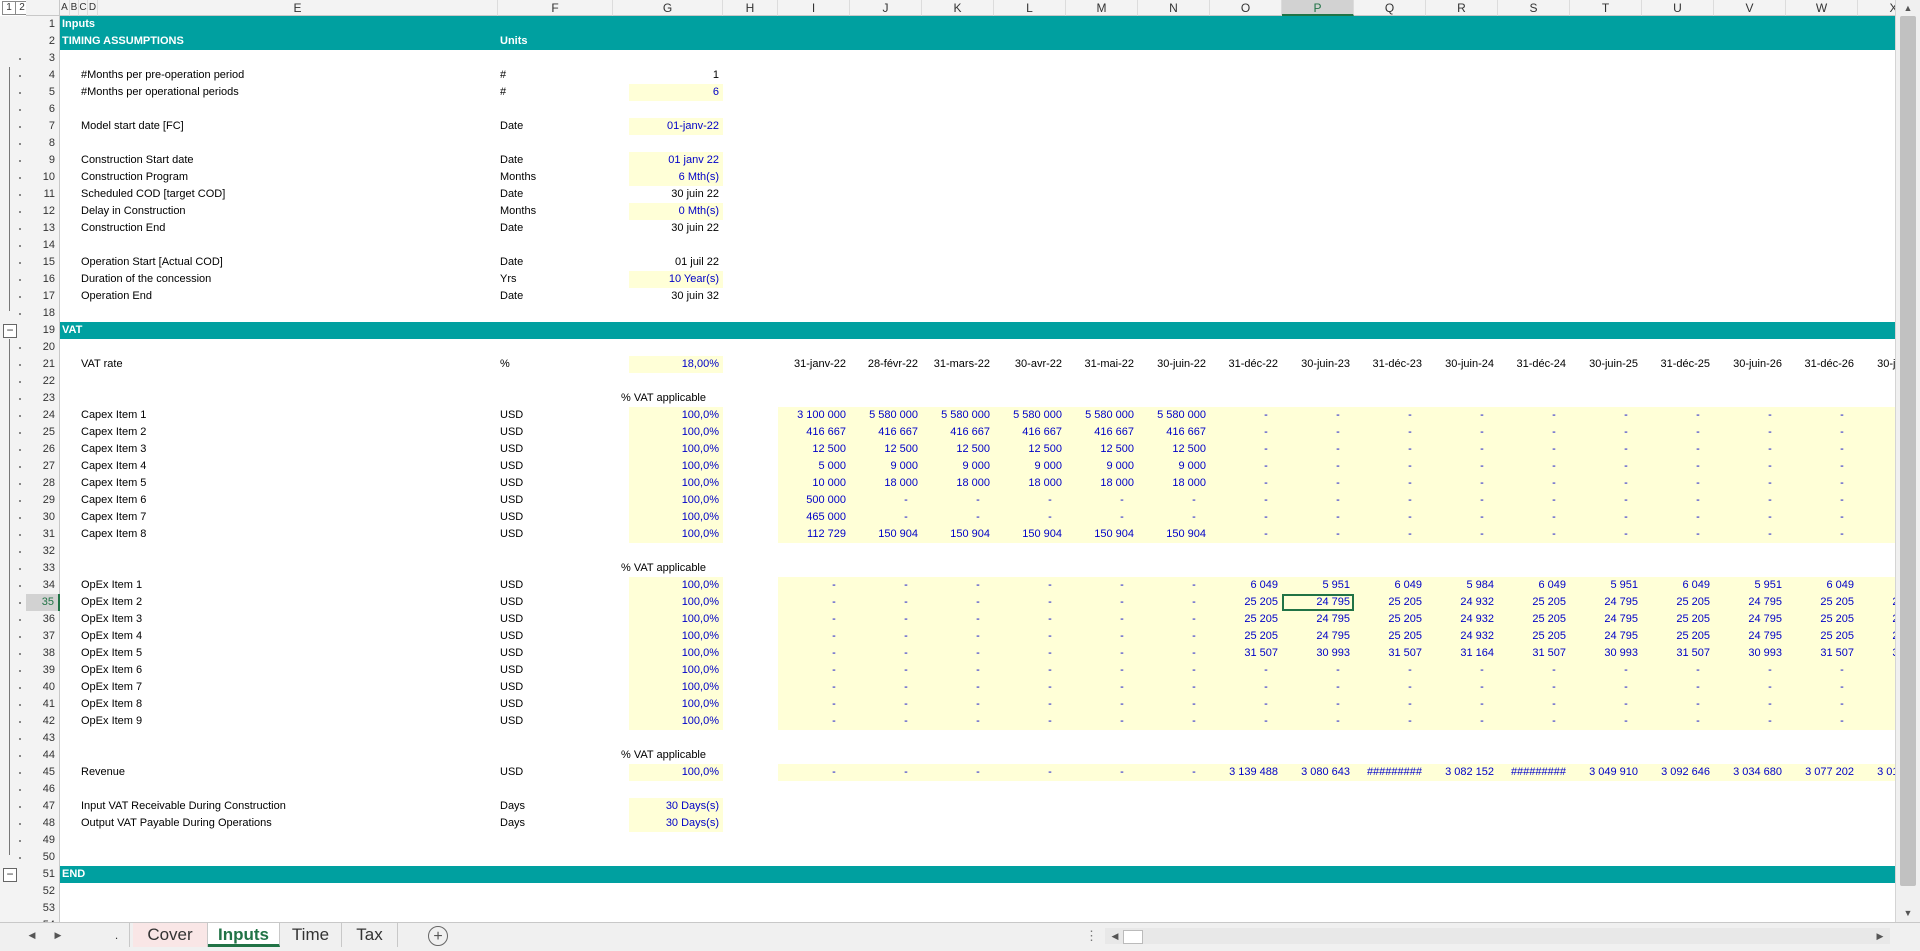 The image size is (1920, 951). Describe the element at coordinates (676, 177) in the screenshot. I see `timing-value: 6 Mth(s)` at that location.